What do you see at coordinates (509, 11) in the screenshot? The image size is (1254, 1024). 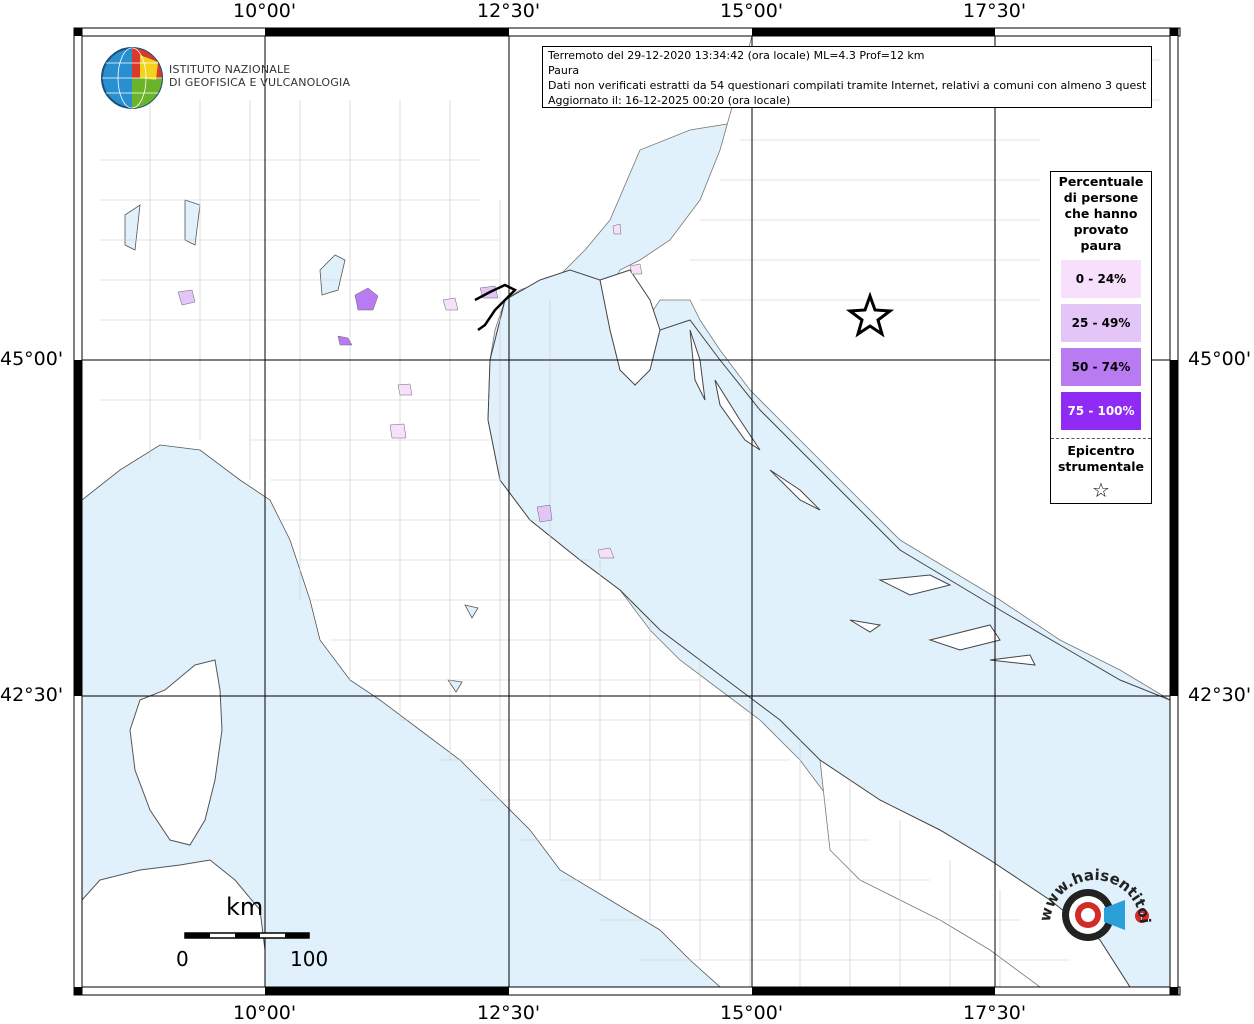 I see `top-lon-label: 12°30'` at bounding box center [509, 11].